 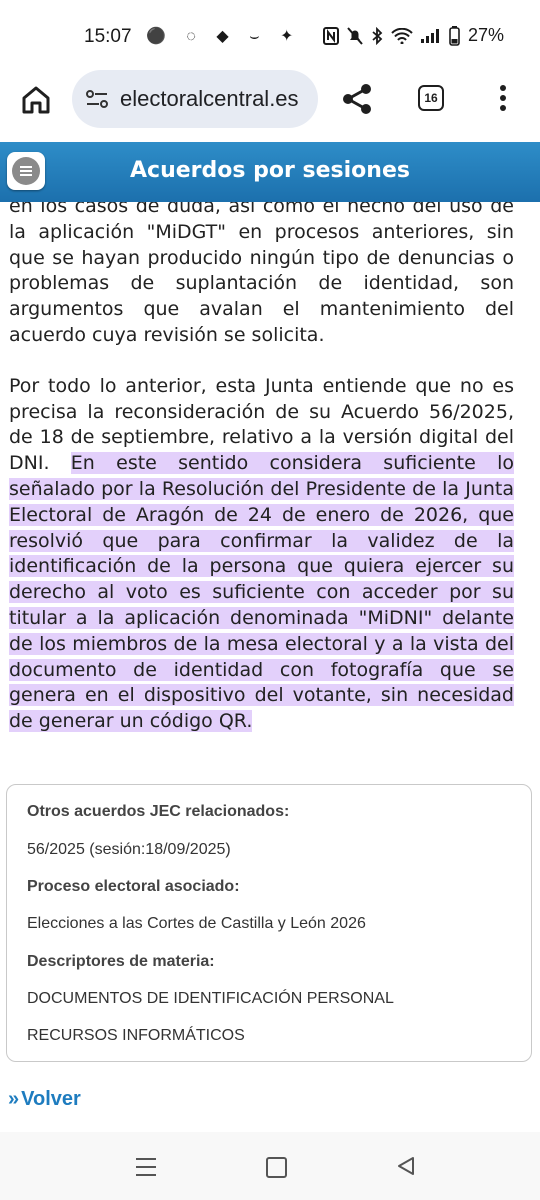 What do you see at coordinates (224, 36) in the screenshot?
I see `notification-icons: ⚫ ◌ ◆ ⌣ ✦` at bounding box center [224, 36].